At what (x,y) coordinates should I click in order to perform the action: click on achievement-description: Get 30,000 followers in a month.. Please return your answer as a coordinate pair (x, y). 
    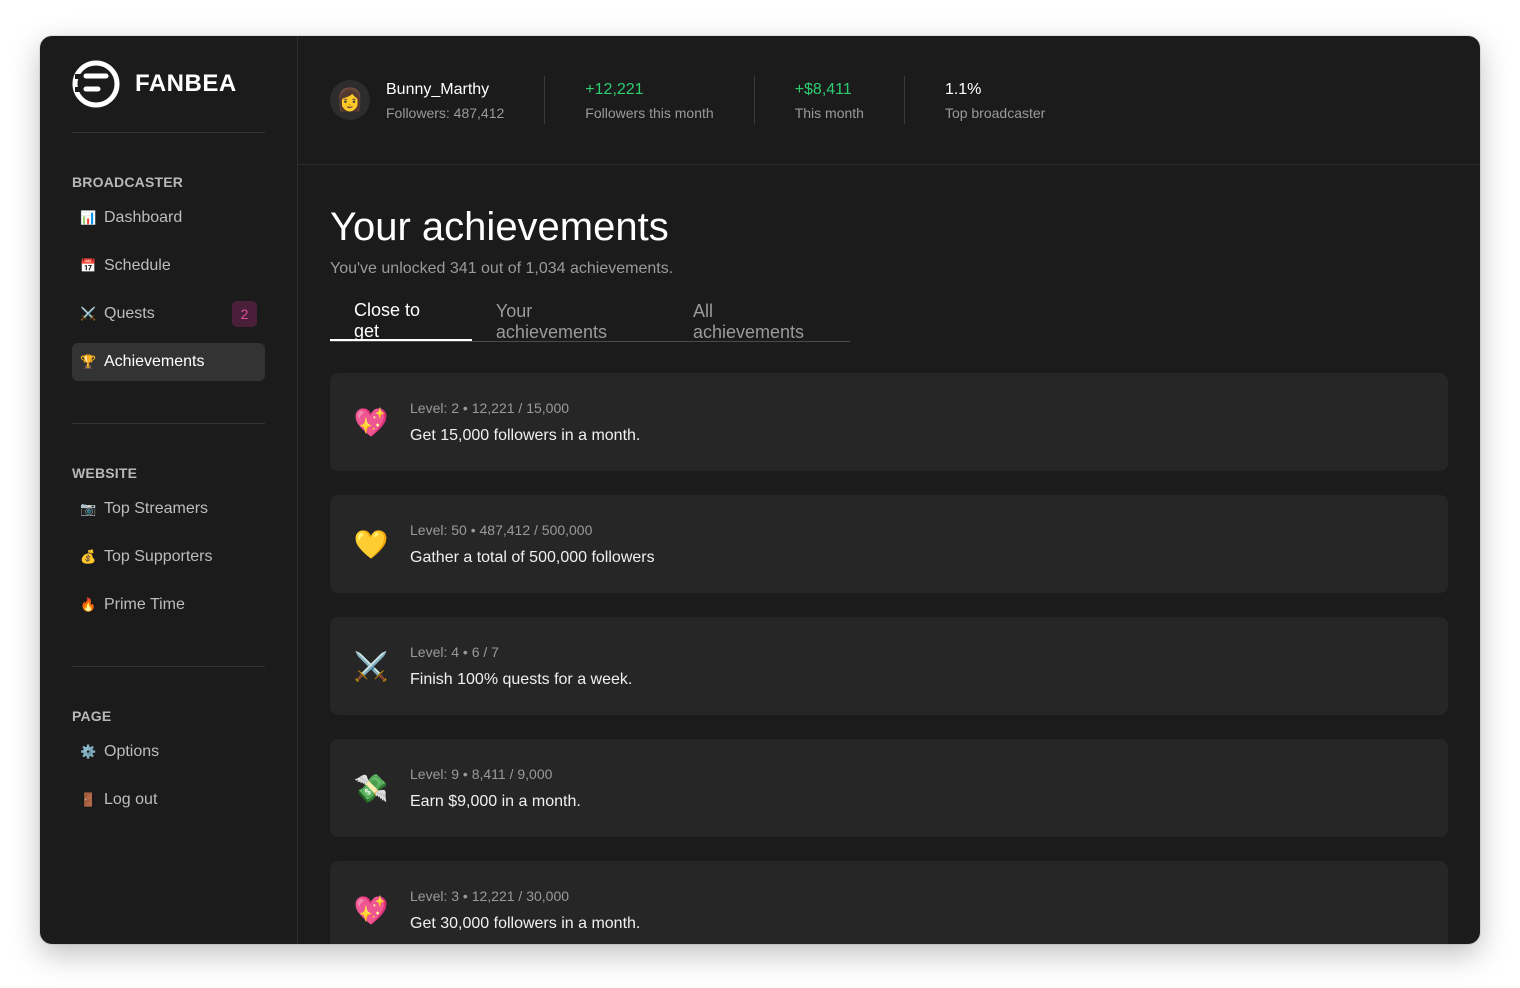
    Looking at the image, I should click on (525, 923).